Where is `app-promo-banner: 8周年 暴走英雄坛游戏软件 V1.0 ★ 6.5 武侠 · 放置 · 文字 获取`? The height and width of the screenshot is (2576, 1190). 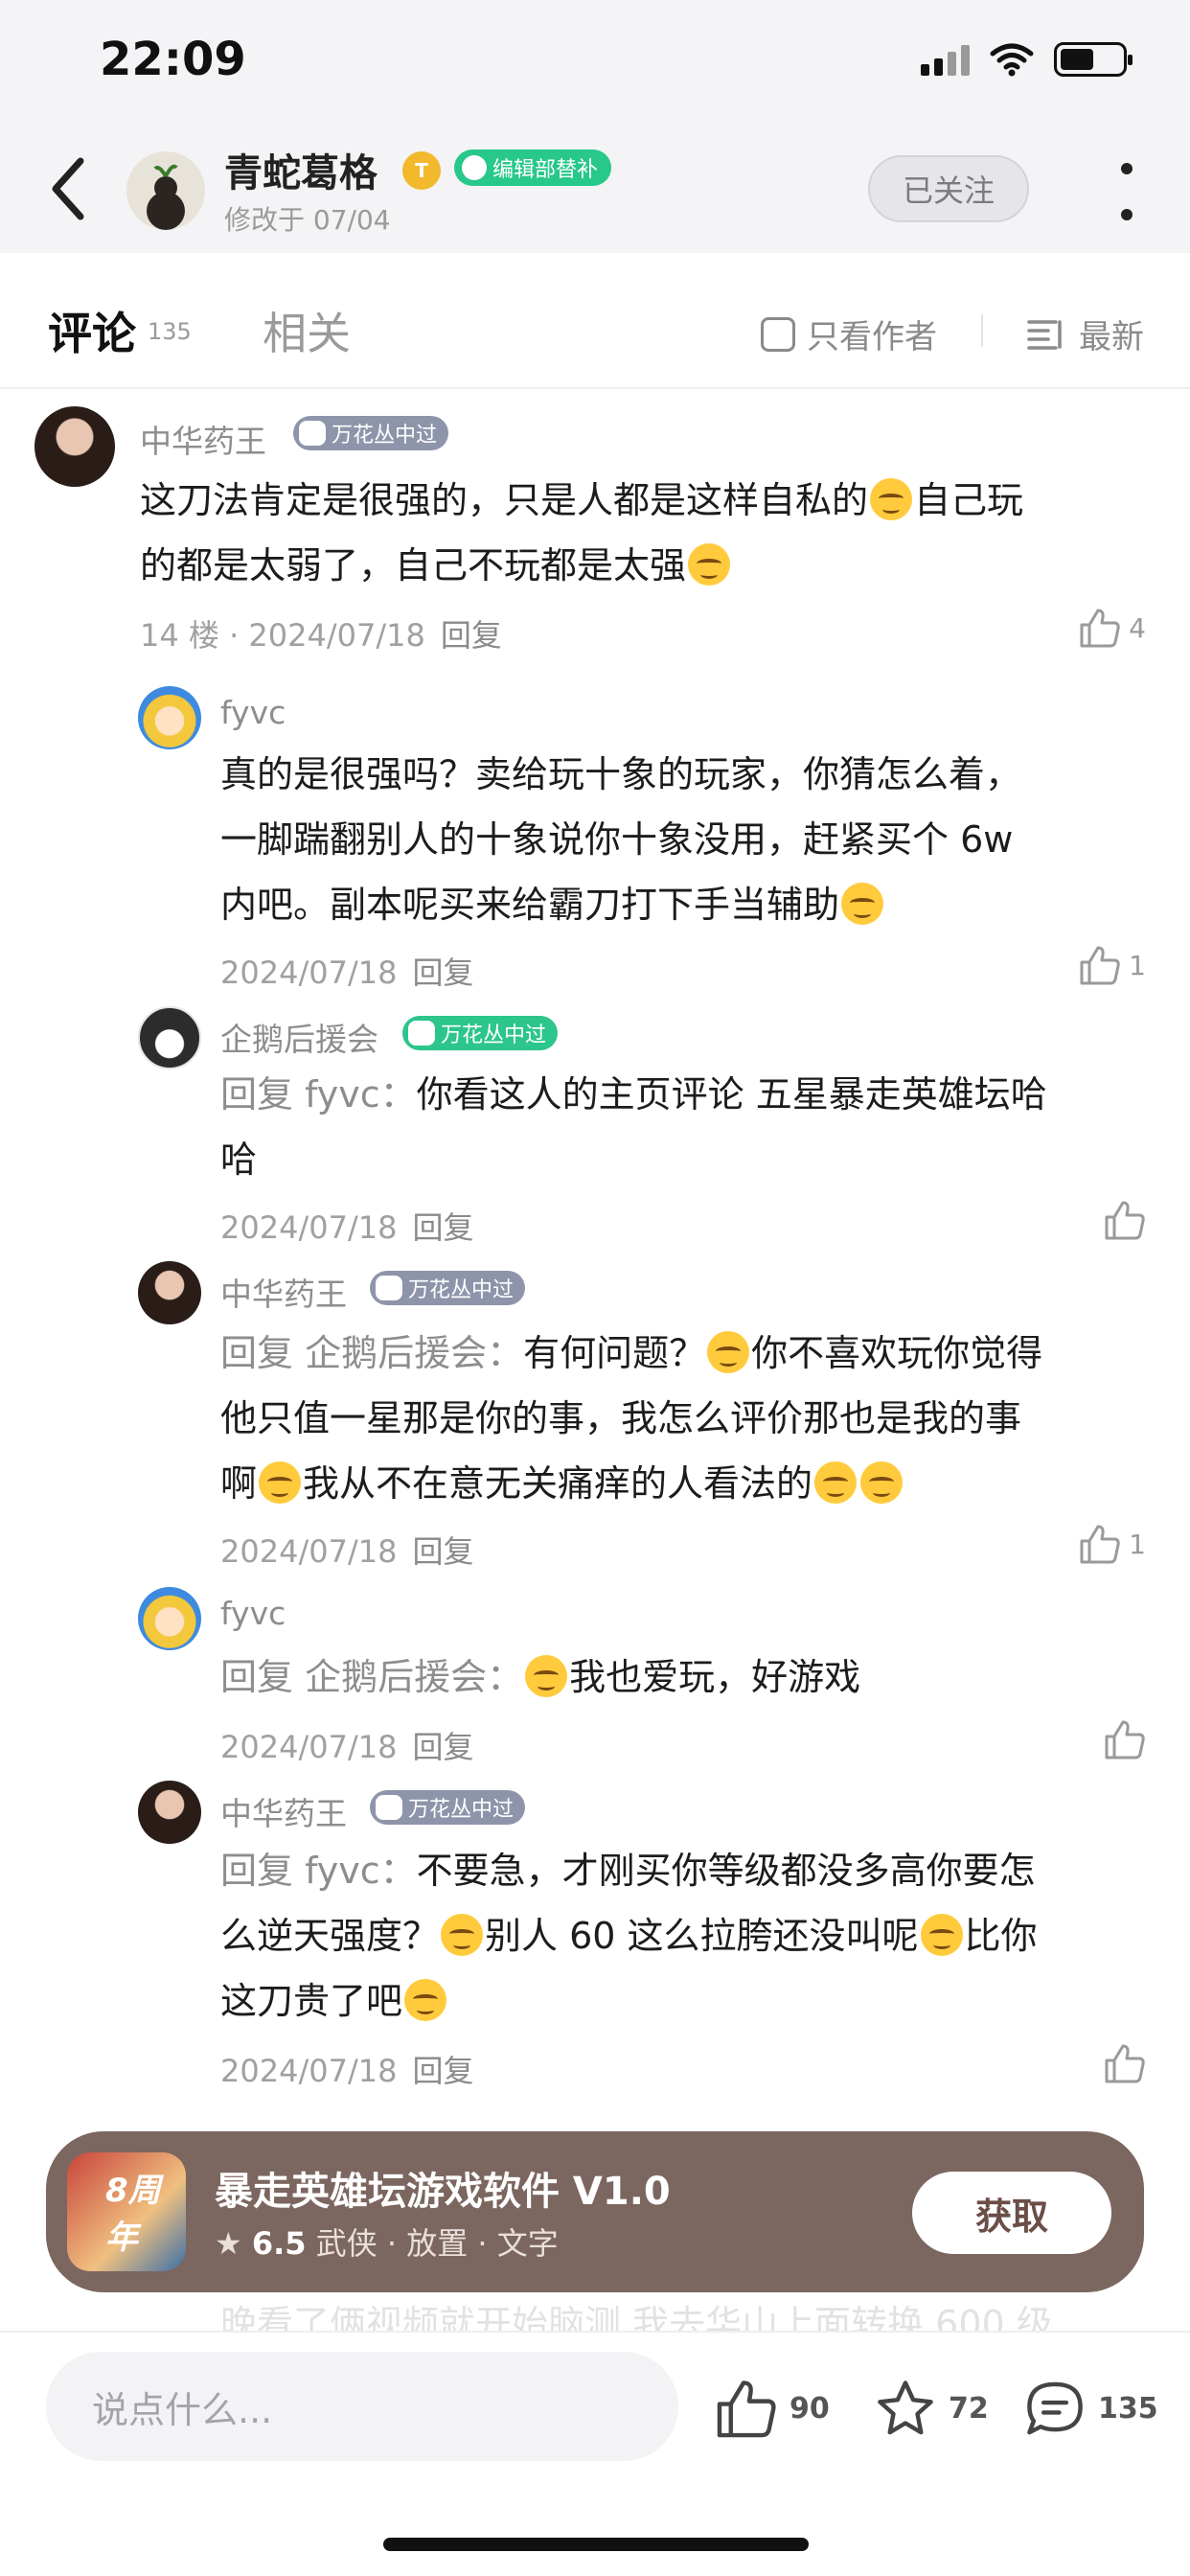 app-promo-banner: 8周年 暴走英雄坛游戏软件 V1.0 ★ 6.5 武侠 · 放置 · 文字 获取 is located at coordinates (595, 2211).